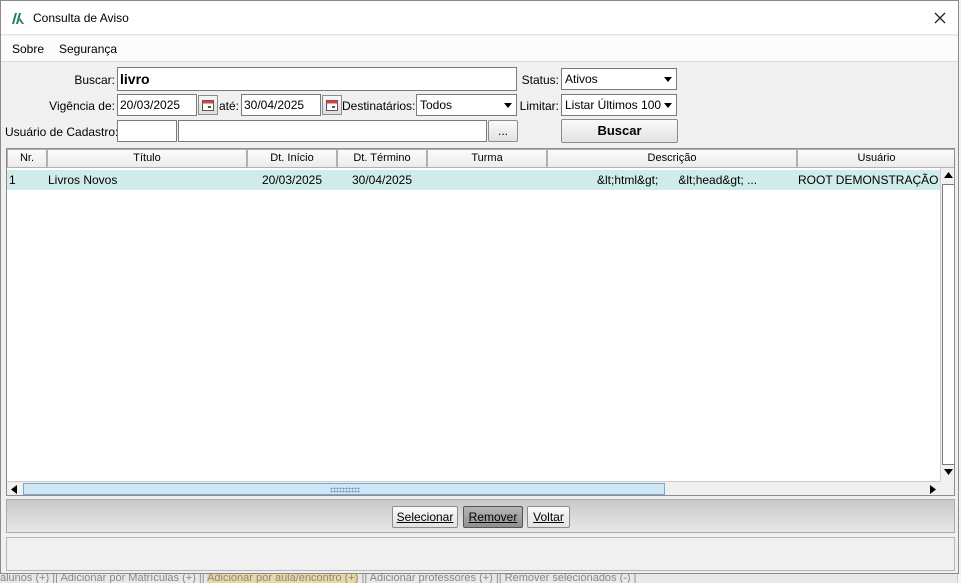 The height and width of the screenshot is (583, 961). I want to click on column-header-dt-inicio: Dt. Início, so click(292, 158).